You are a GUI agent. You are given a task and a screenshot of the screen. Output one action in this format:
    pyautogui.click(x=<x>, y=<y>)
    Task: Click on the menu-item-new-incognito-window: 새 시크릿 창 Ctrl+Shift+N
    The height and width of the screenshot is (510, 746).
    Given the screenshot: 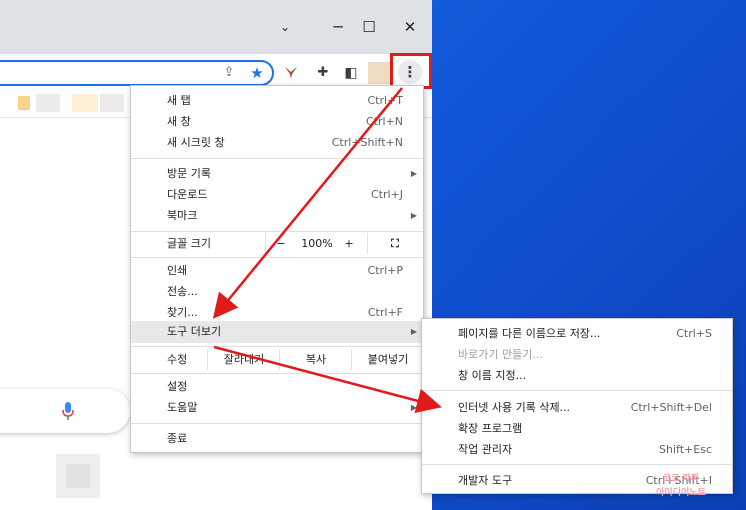 What is the action you would take?
    pyautogui.click(x=277, y=142)
    